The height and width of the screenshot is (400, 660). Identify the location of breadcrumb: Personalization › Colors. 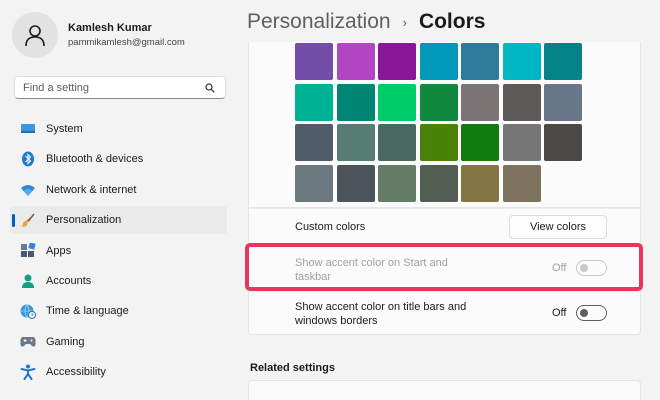
(366, 22).